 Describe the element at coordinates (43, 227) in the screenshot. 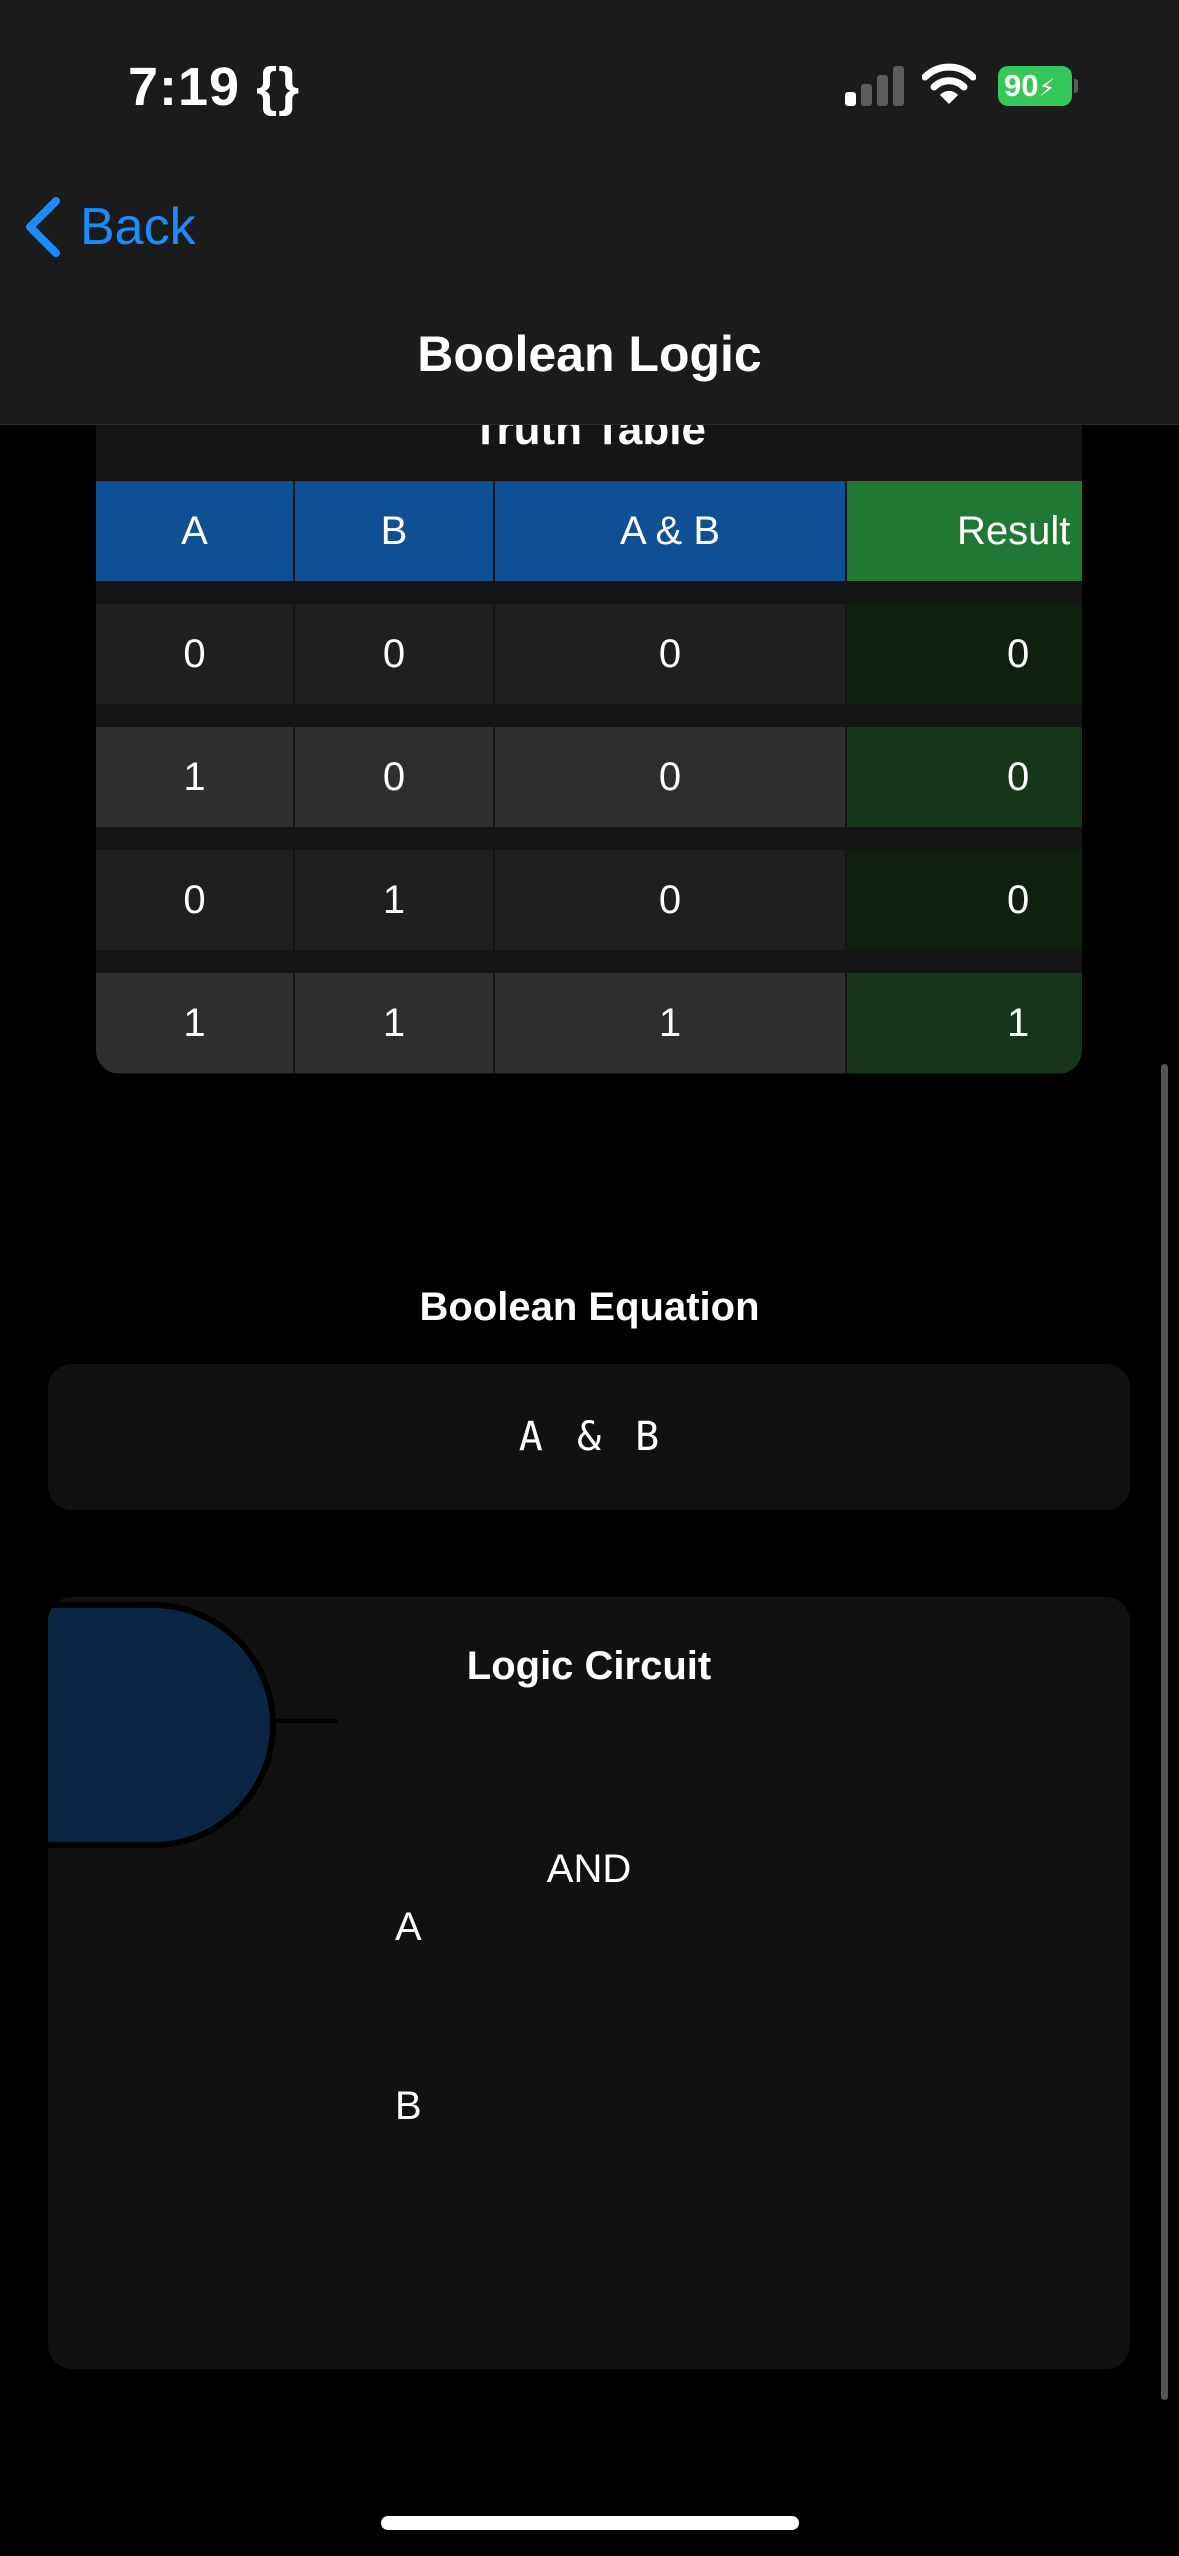

I see `chevron-left-icon` at that location.